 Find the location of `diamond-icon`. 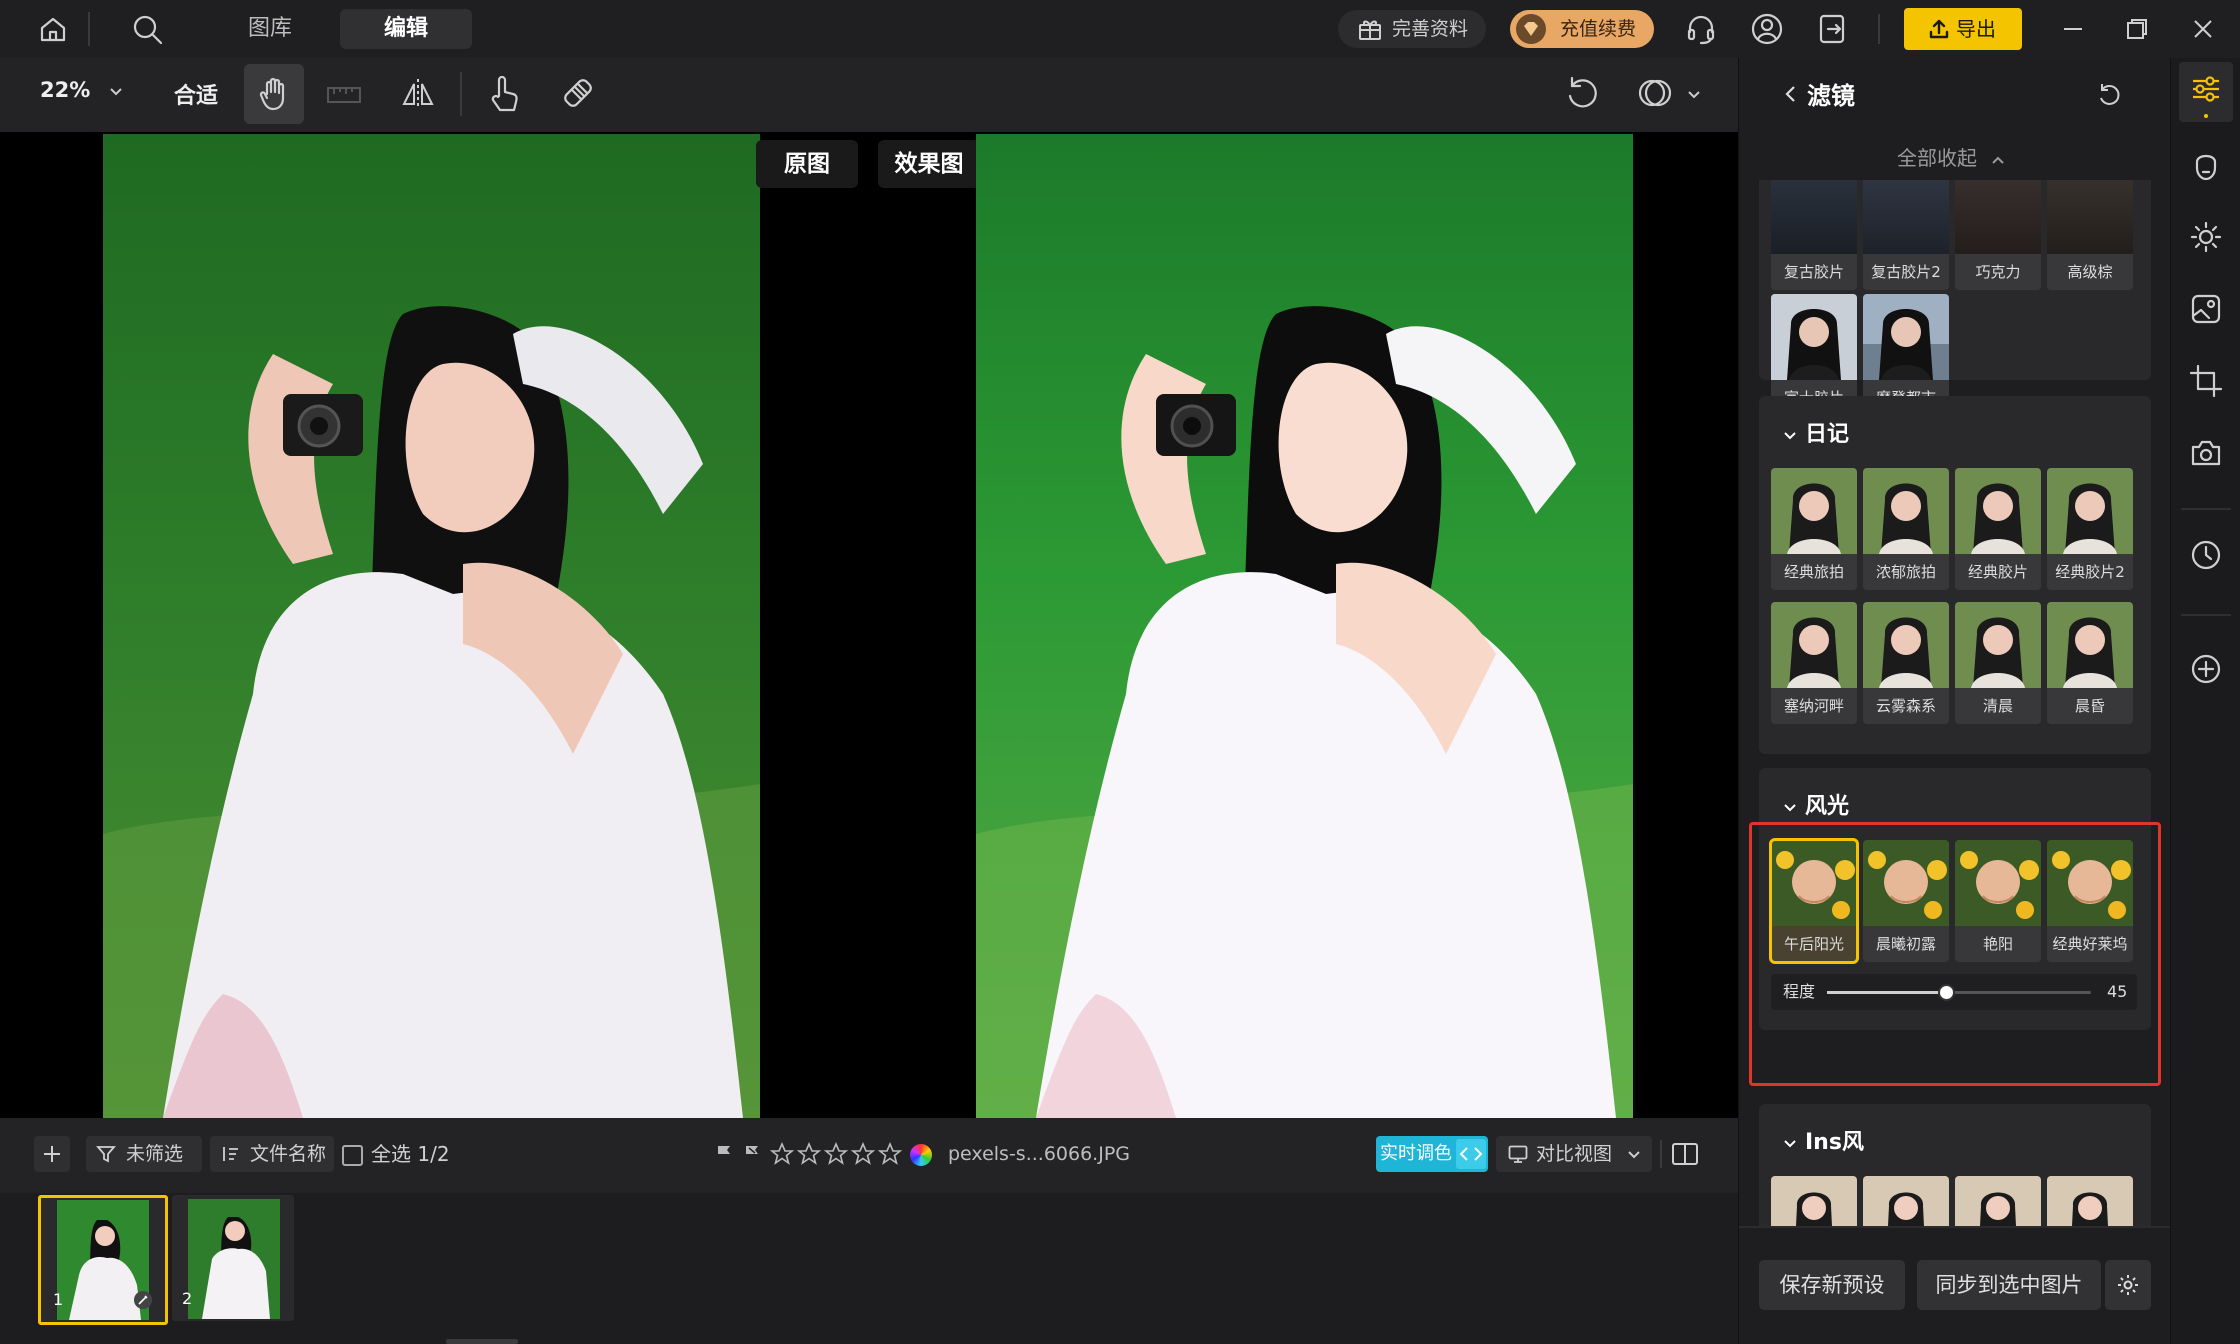

diamond-icon is located at coordinates (1531, 29).